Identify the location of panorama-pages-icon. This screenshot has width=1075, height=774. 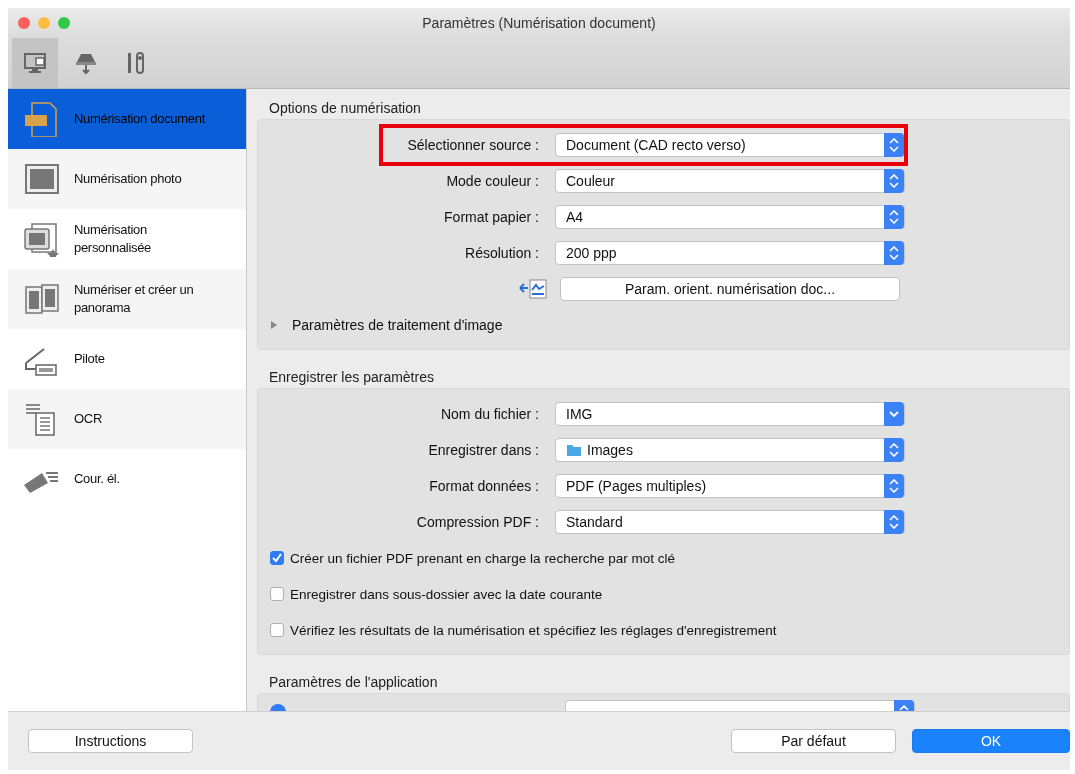
(42, 299).